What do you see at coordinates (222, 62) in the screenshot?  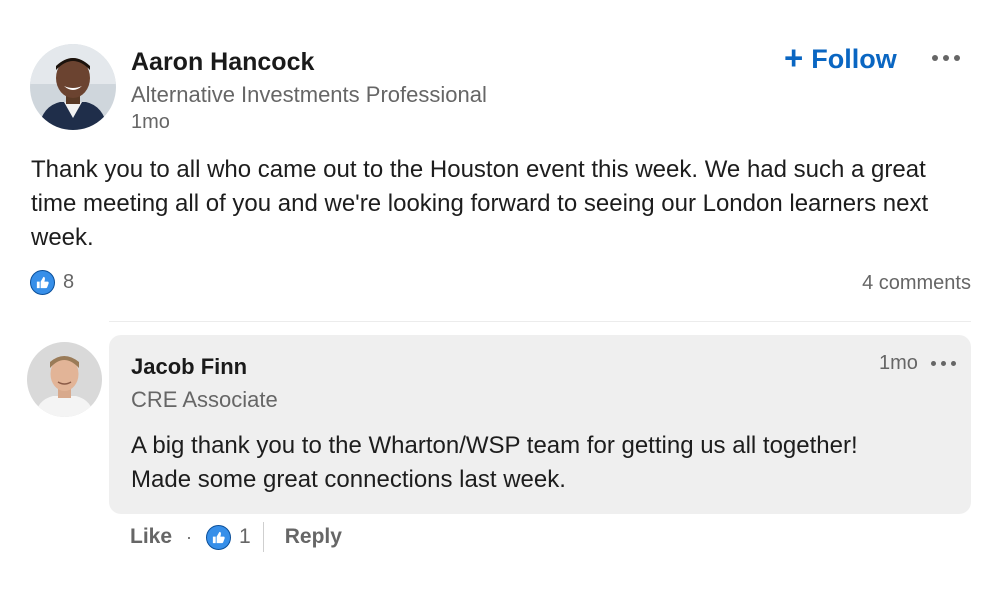 I see `post-author-name: Aaron Hancock` at bounding box center [222, 62].